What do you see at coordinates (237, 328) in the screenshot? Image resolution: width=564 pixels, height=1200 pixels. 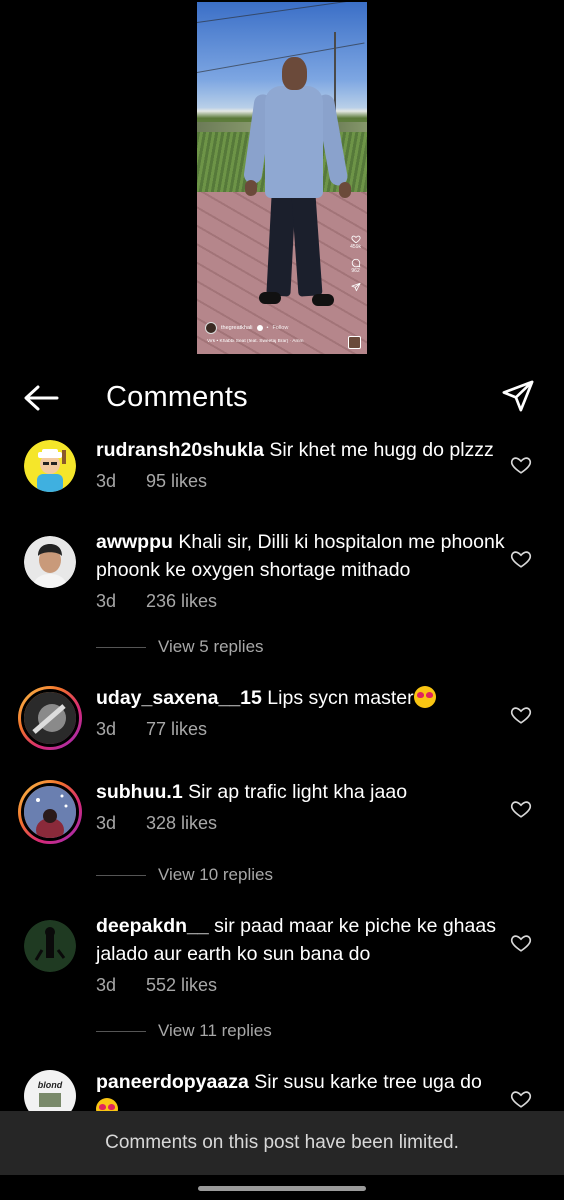 I see `reel-owner-username: thegreatkhali` at bounding box center [237, 328].